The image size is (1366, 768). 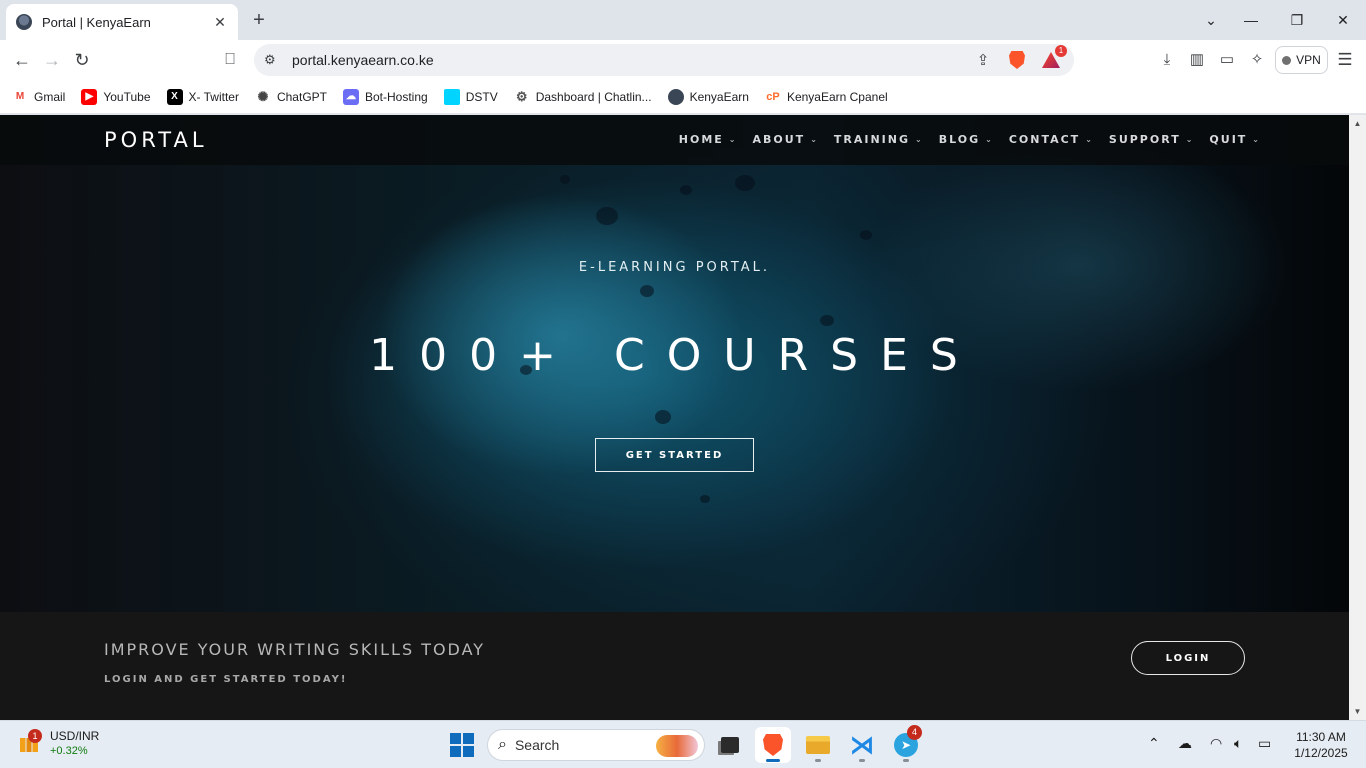 I want to click on restore-button: ❐, so click(x=1297, y=20).